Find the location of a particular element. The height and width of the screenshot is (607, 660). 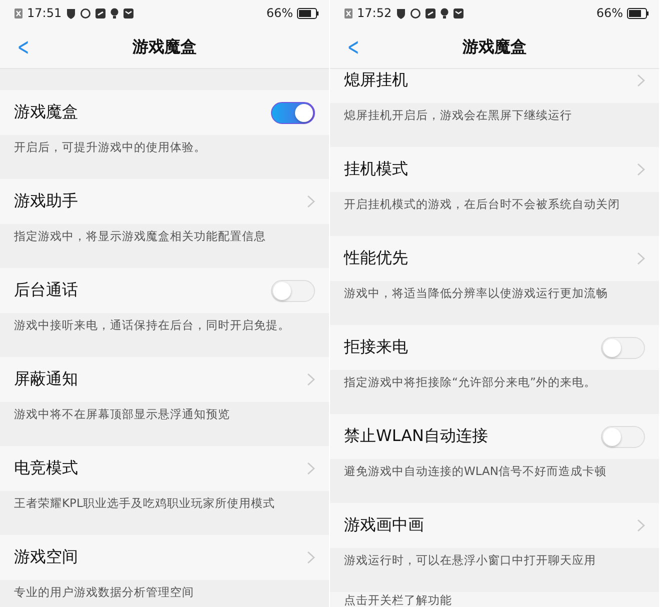

setting-description: 避免游戏中自动连接的WLAN信号不好而造成卡顿 is located at coordinates (475, 471).